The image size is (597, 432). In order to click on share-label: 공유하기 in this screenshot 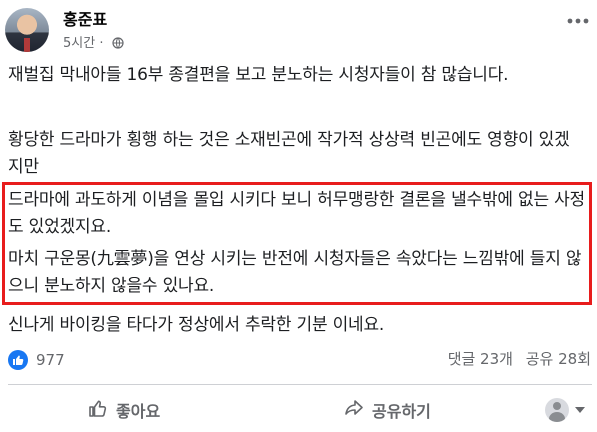, I will do `click(401, 411)`.